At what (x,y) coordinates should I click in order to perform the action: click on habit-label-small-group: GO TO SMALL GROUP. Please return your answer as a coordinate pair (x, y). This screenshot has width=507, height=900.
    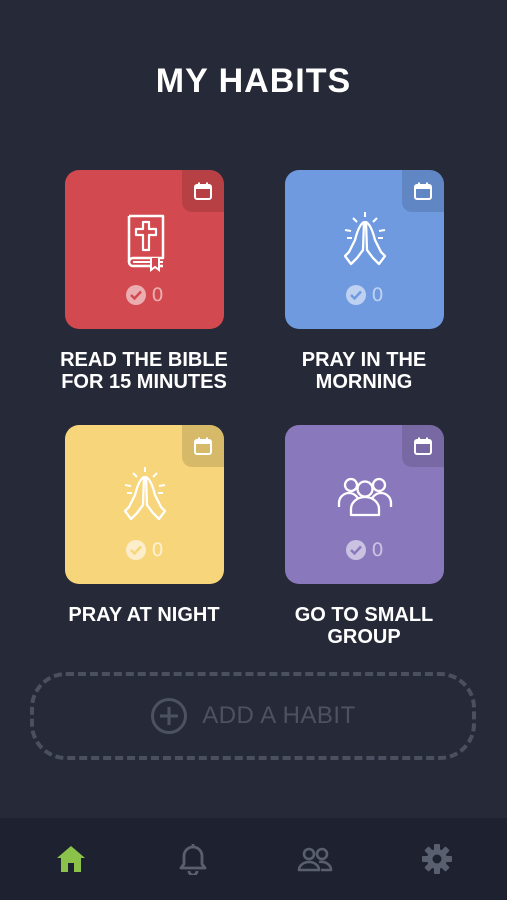
    Looking at the image, I should click on (364, 626).